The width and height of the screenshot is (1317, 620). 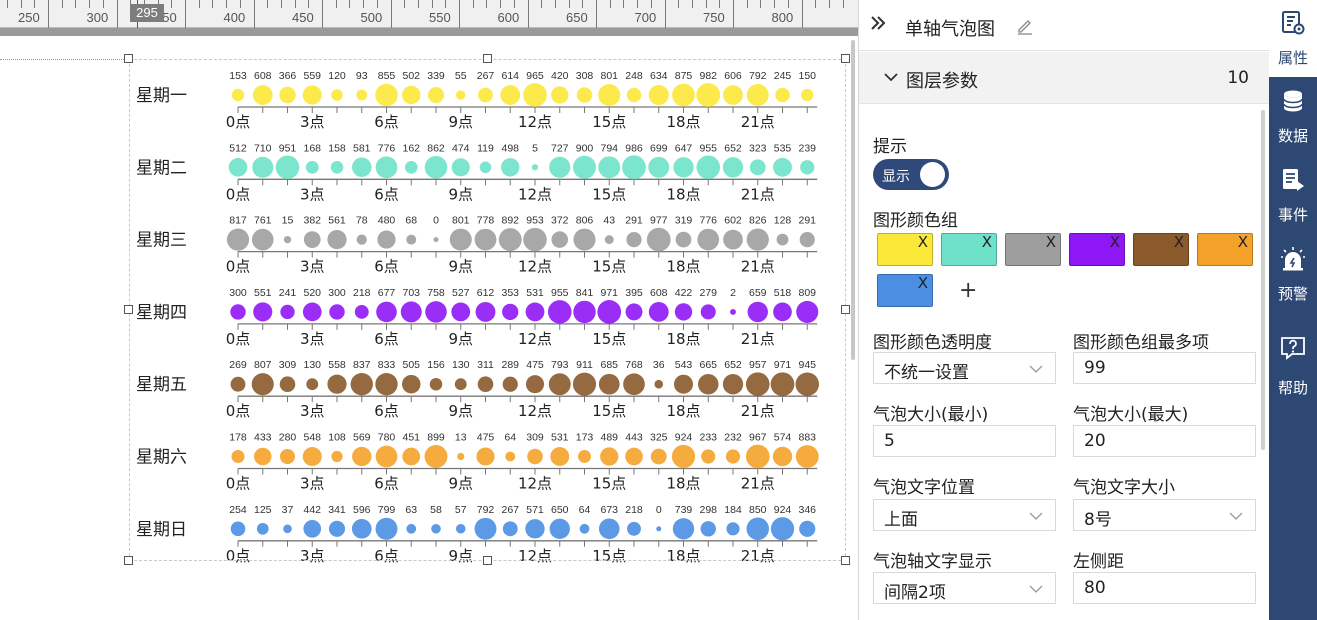 I want to click on panel-header: 单轴气泡图, so click(x=1064, y=25).